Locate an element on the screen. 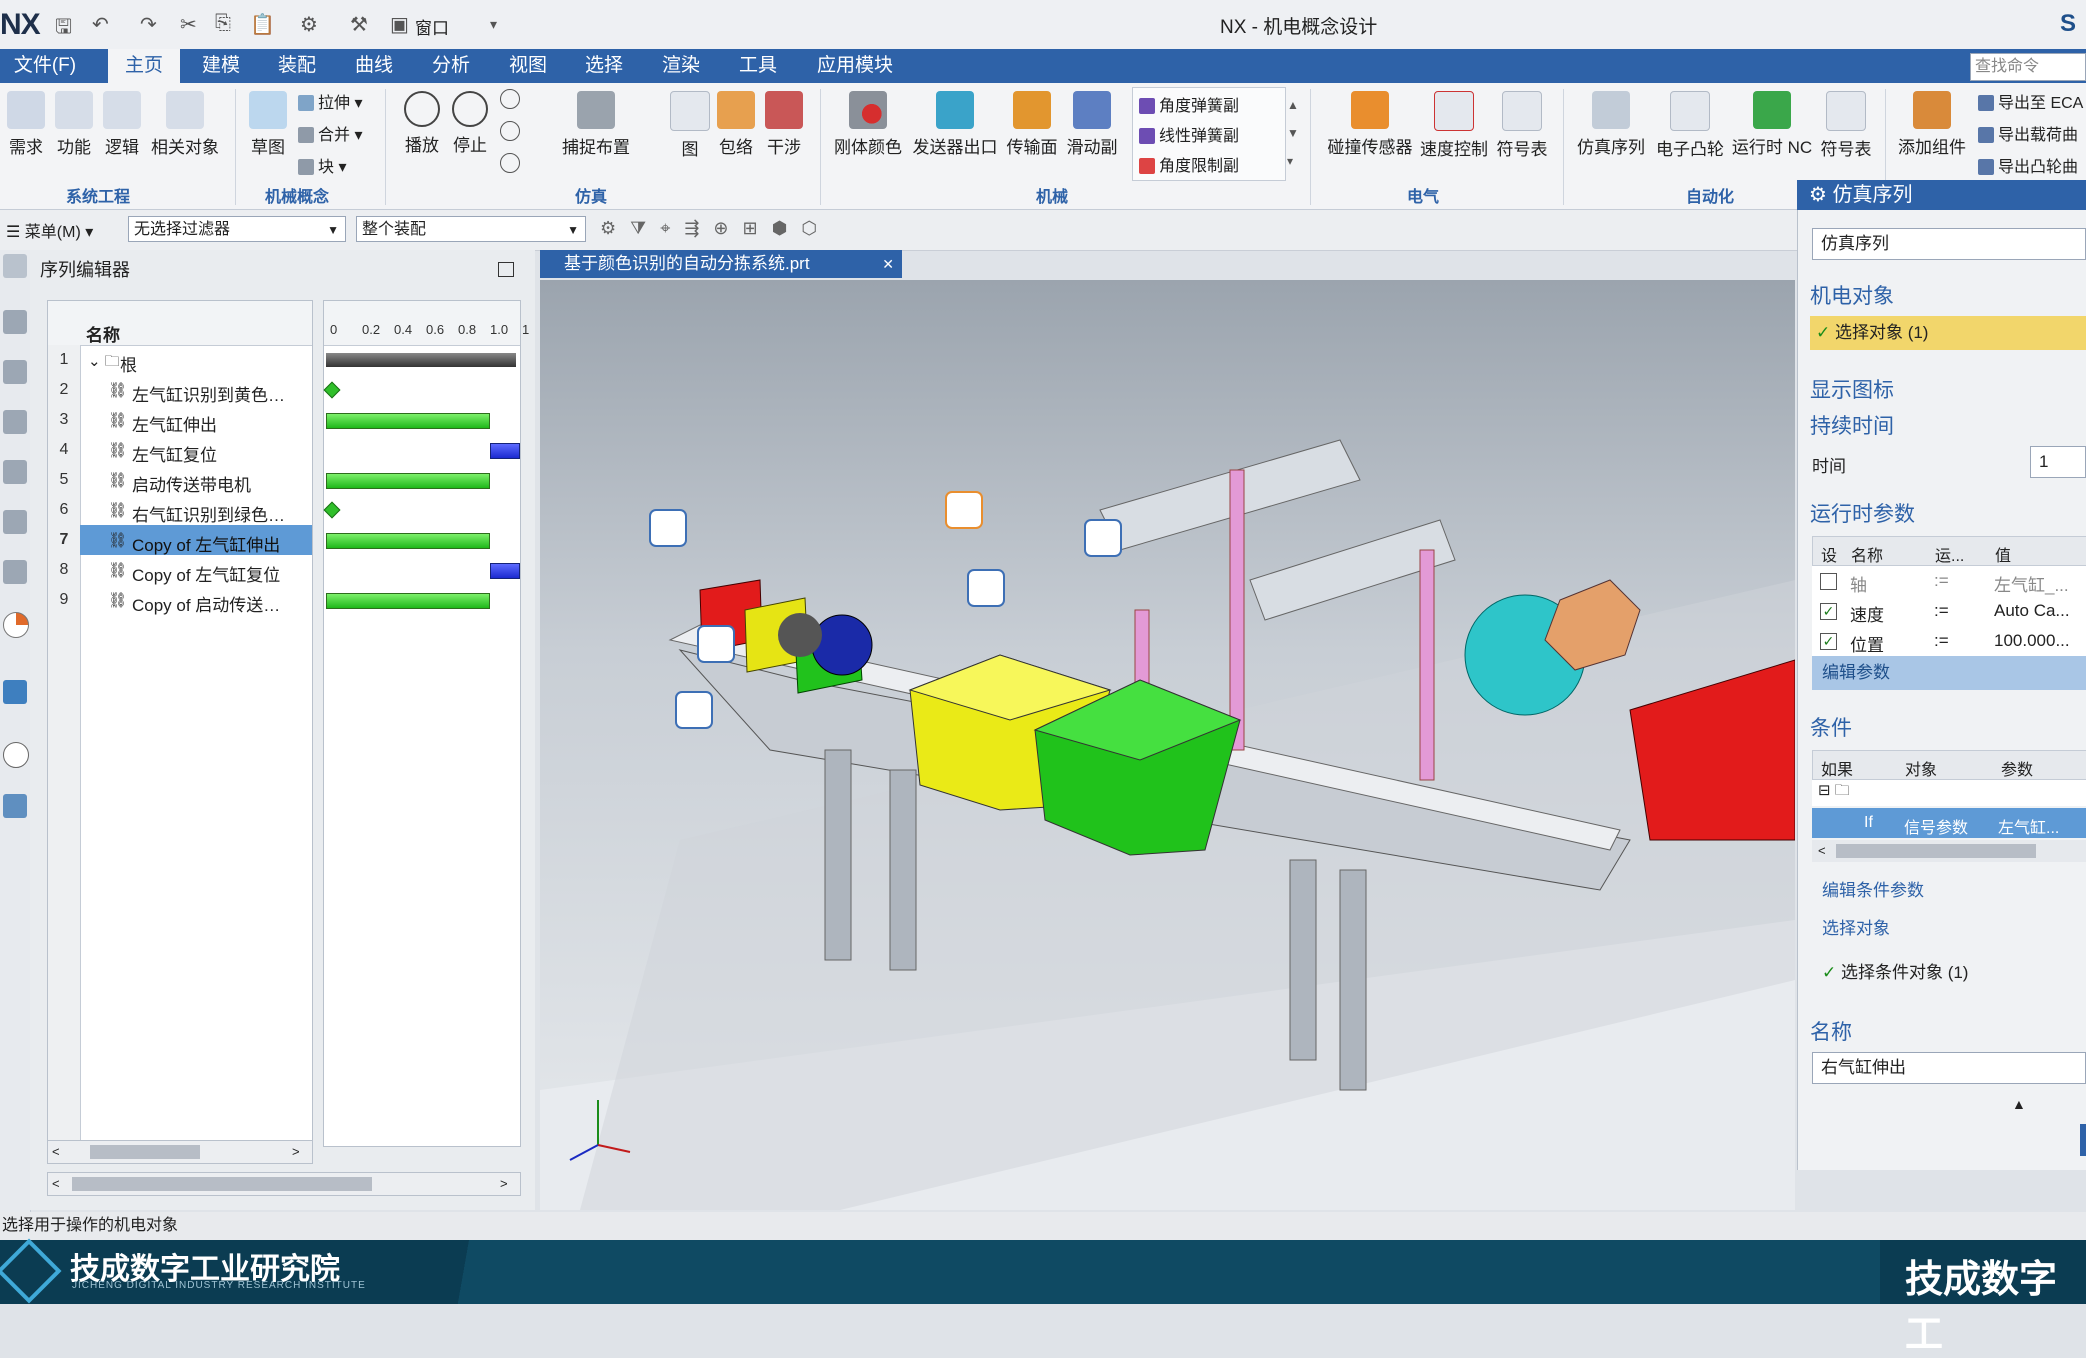  table-hscrollbar: < > is located at coordinates (180, 1152).